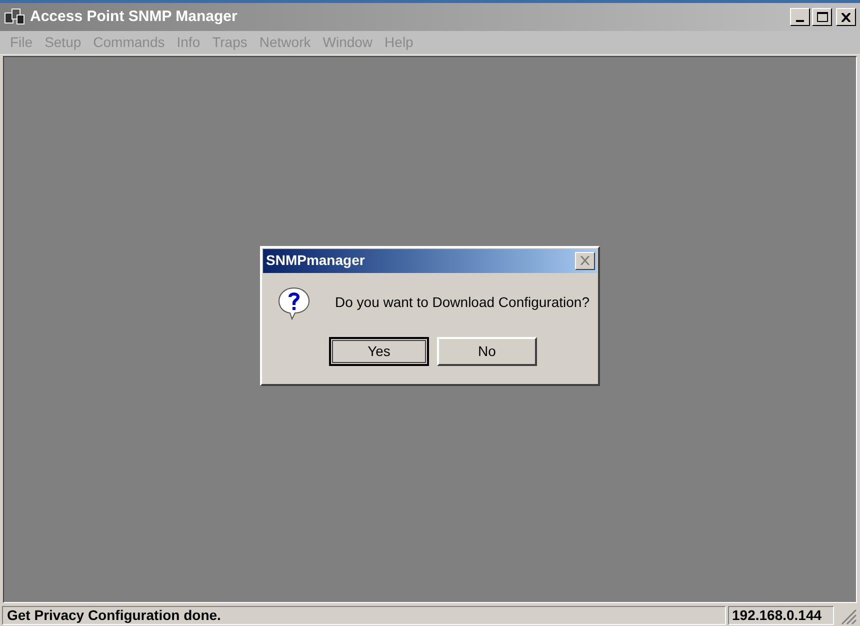 Image resolution: width=860 pixels, height=626 pixels. I want to click on dialog-button: No, so click(487, 351).